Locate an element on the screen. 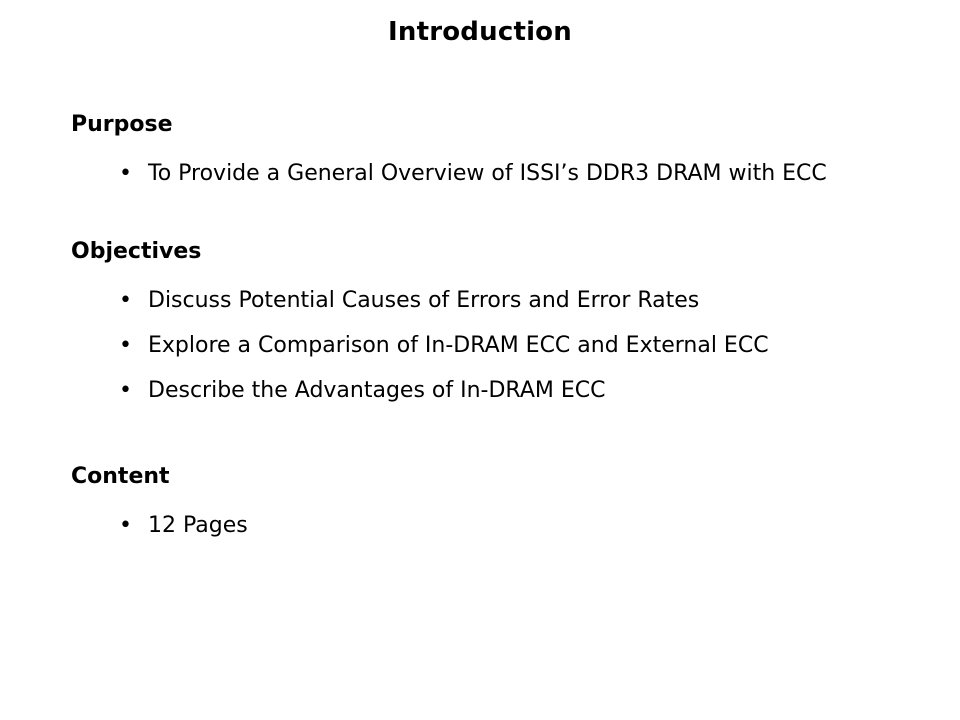 The width and height of the screenshot is (960, 720). section-content: Content • 12 Pages is located at coordinates (501, 506).